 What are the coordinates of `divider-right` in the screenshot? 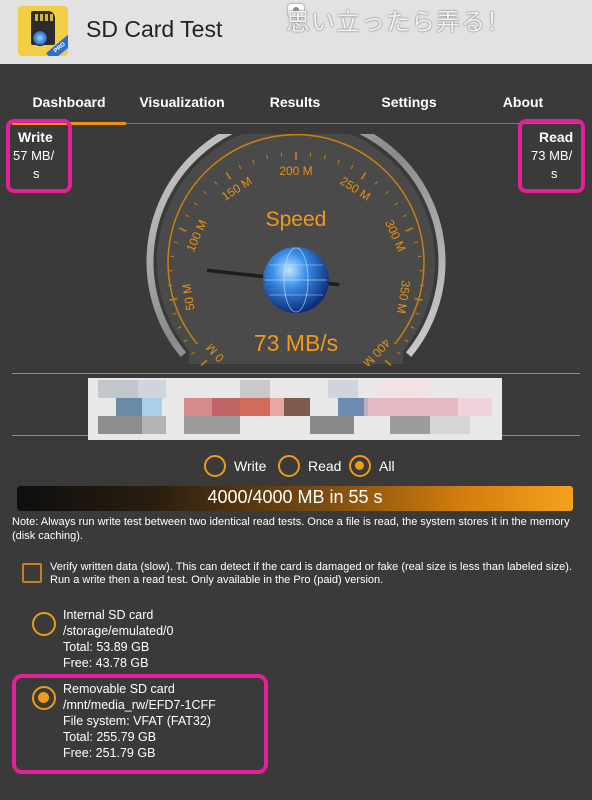 It's located at (541, 435).